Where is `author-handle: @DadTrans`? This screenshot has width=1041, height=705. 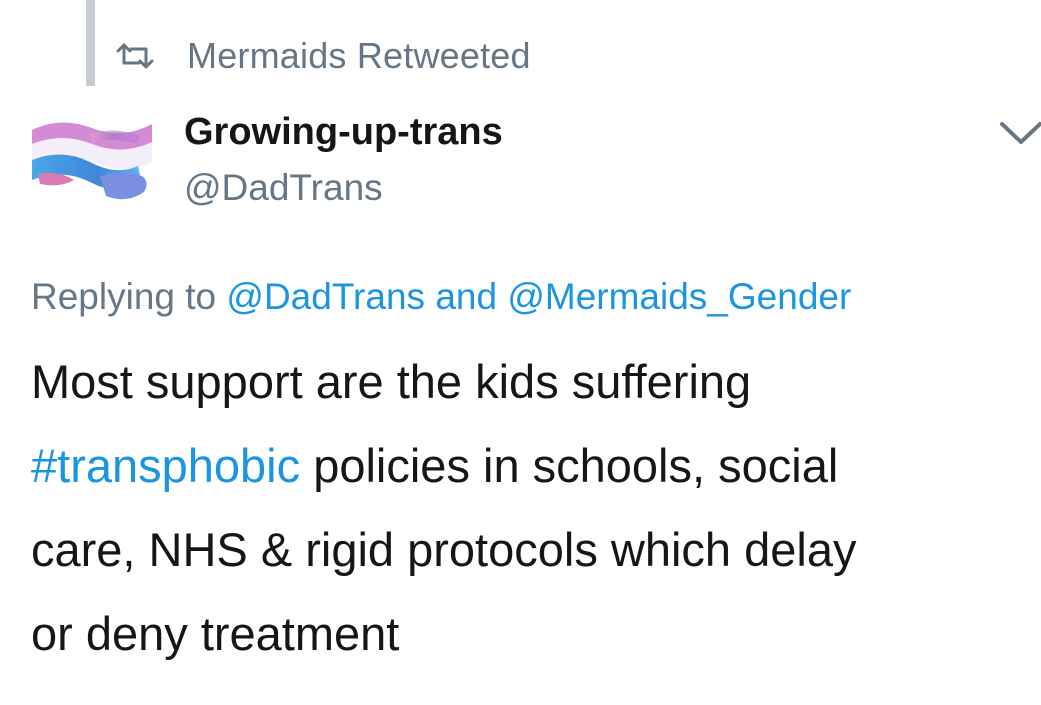
author-handle: @DadTrans is located at coordinates (283, 188).